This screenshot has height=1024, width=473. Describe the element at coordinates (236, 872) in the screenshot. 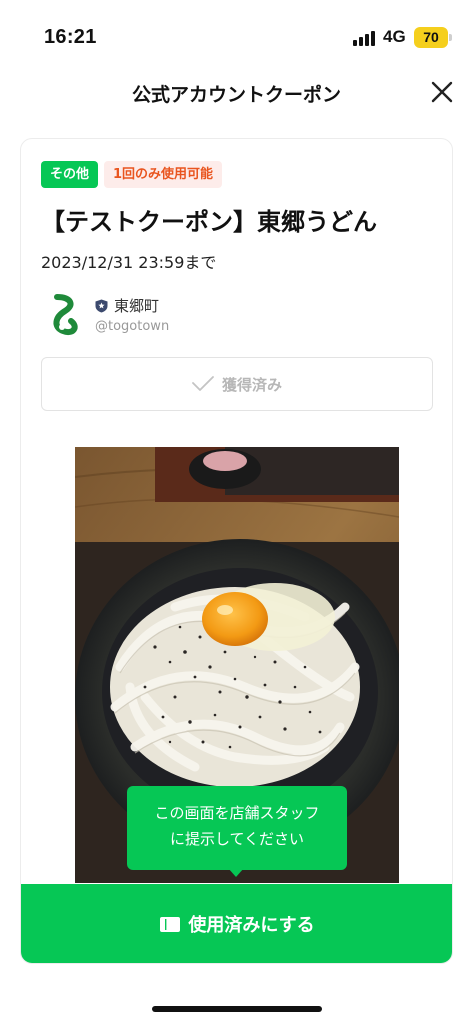

I see `tooltip-tail` at that location.